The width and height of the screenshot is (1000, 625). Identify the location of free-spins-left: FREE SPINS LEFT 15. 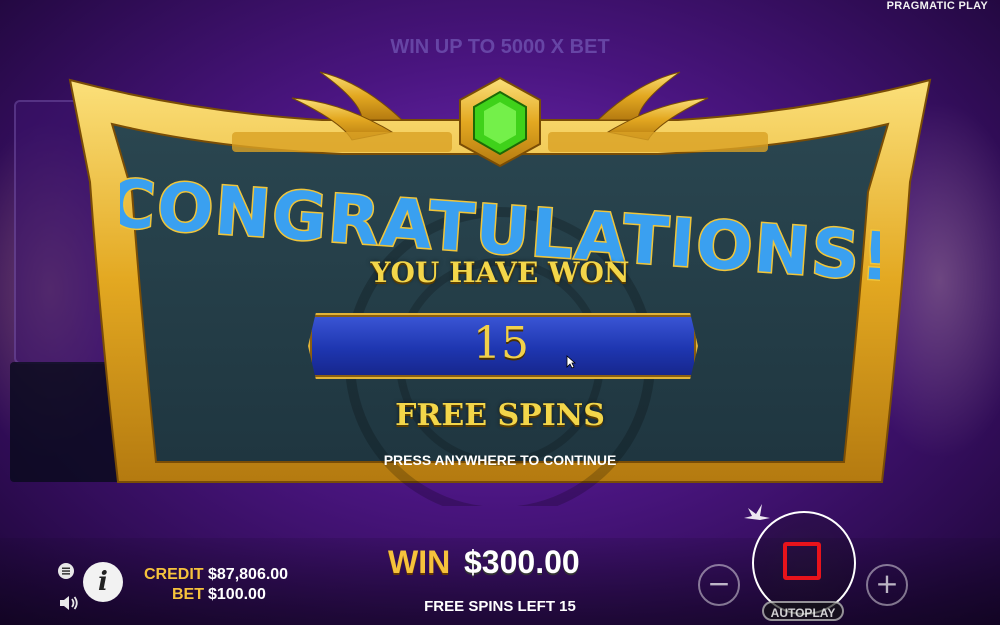
(500, 606).